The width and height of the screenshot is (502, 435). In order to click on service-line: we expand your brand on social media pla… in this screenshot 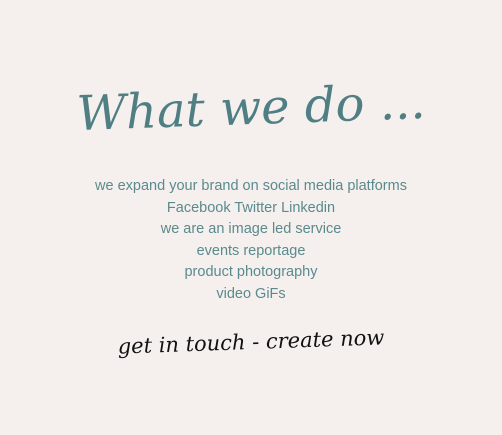, I will do `click(251, 186)`.